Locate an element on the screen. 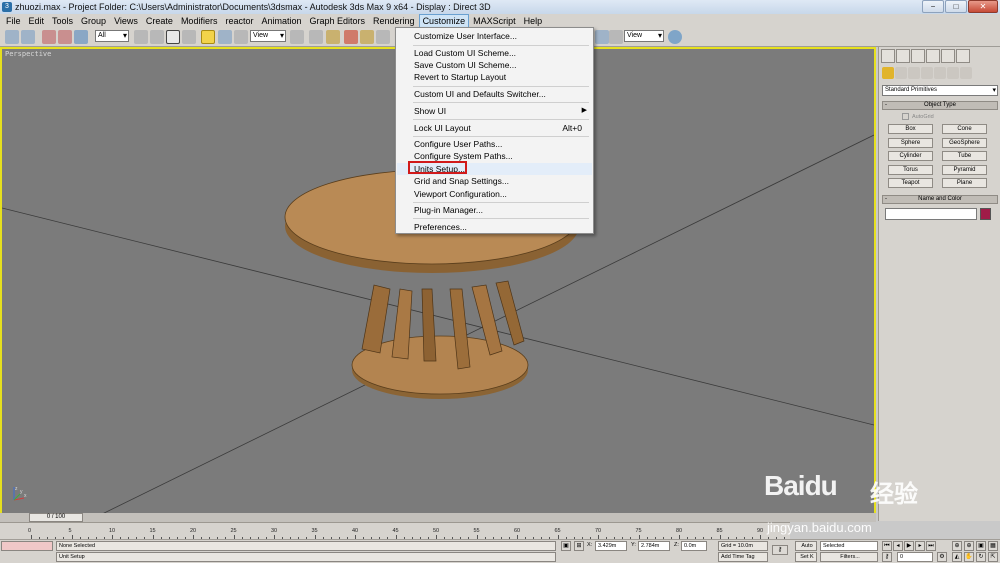 The width and height of the screenshot is (1000, 563). shapes-icon is located at coordinates (901, 73).